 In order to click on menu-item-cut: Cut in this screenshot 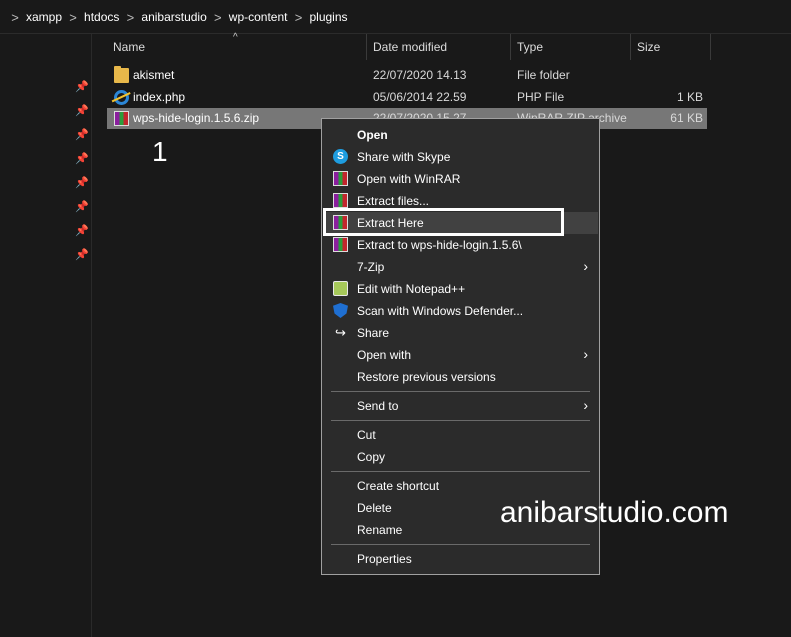, I will do `click(460, 435)`.